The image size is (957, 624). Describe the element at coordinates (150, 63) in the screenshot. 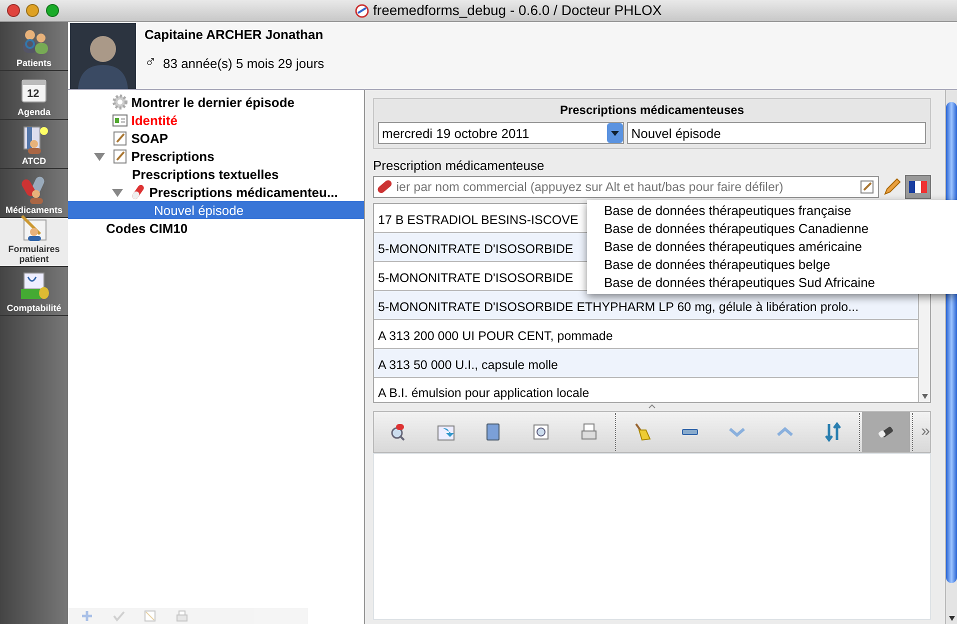

I see `male-symbol: ♂` at that location.